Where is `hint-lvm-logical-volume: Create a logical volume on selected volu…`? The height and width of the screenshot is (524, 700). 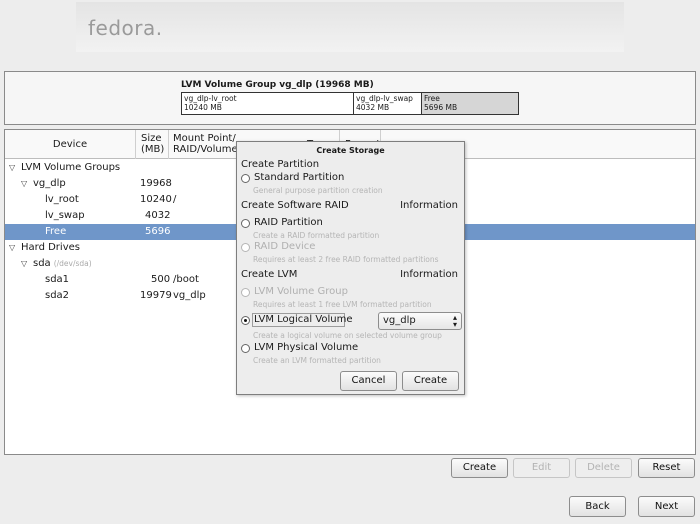 hint-lvm-logical-volume: Create a logical volume on selected volu… is located at coordinates (347, 335).